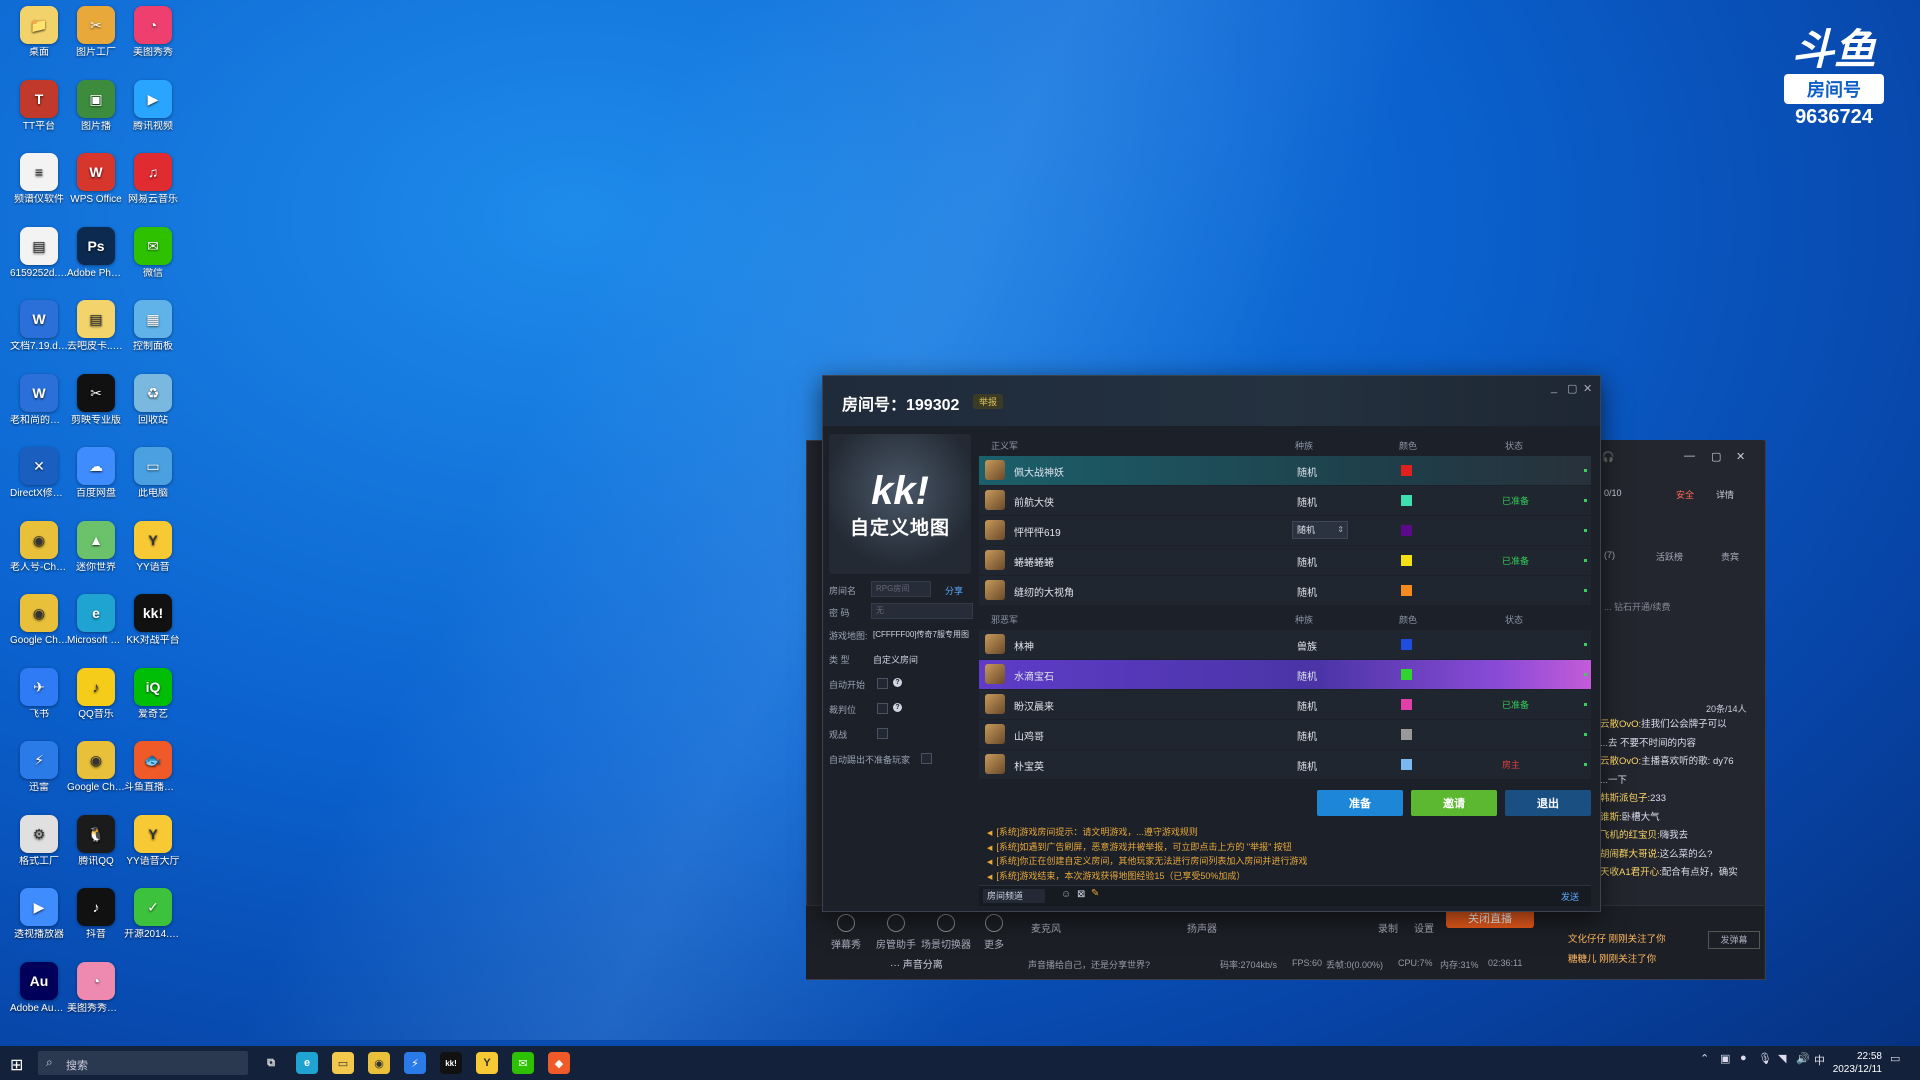 This screenshot has height=1080, width=1920. Describe the element at coordinates (1211, 401) in the screenshot. I see `lobby-titlebar: 房间号：199302 举报 _ ▢ ✕` at that location.